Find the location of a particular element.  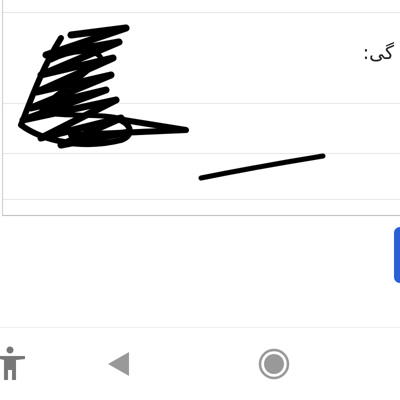

home-icon is located at coordinates (274, 364).